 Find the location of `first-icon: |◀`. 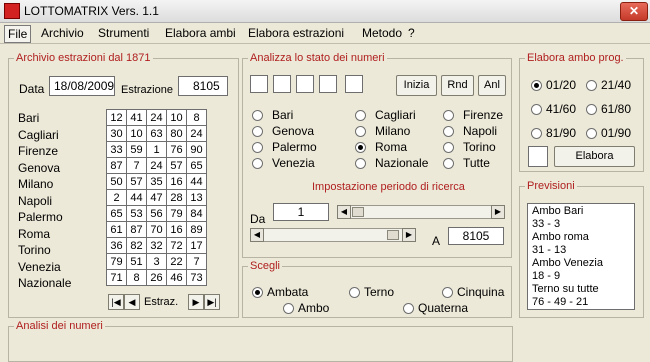

first-icon: |◀ is located at coordinates (116, 302).